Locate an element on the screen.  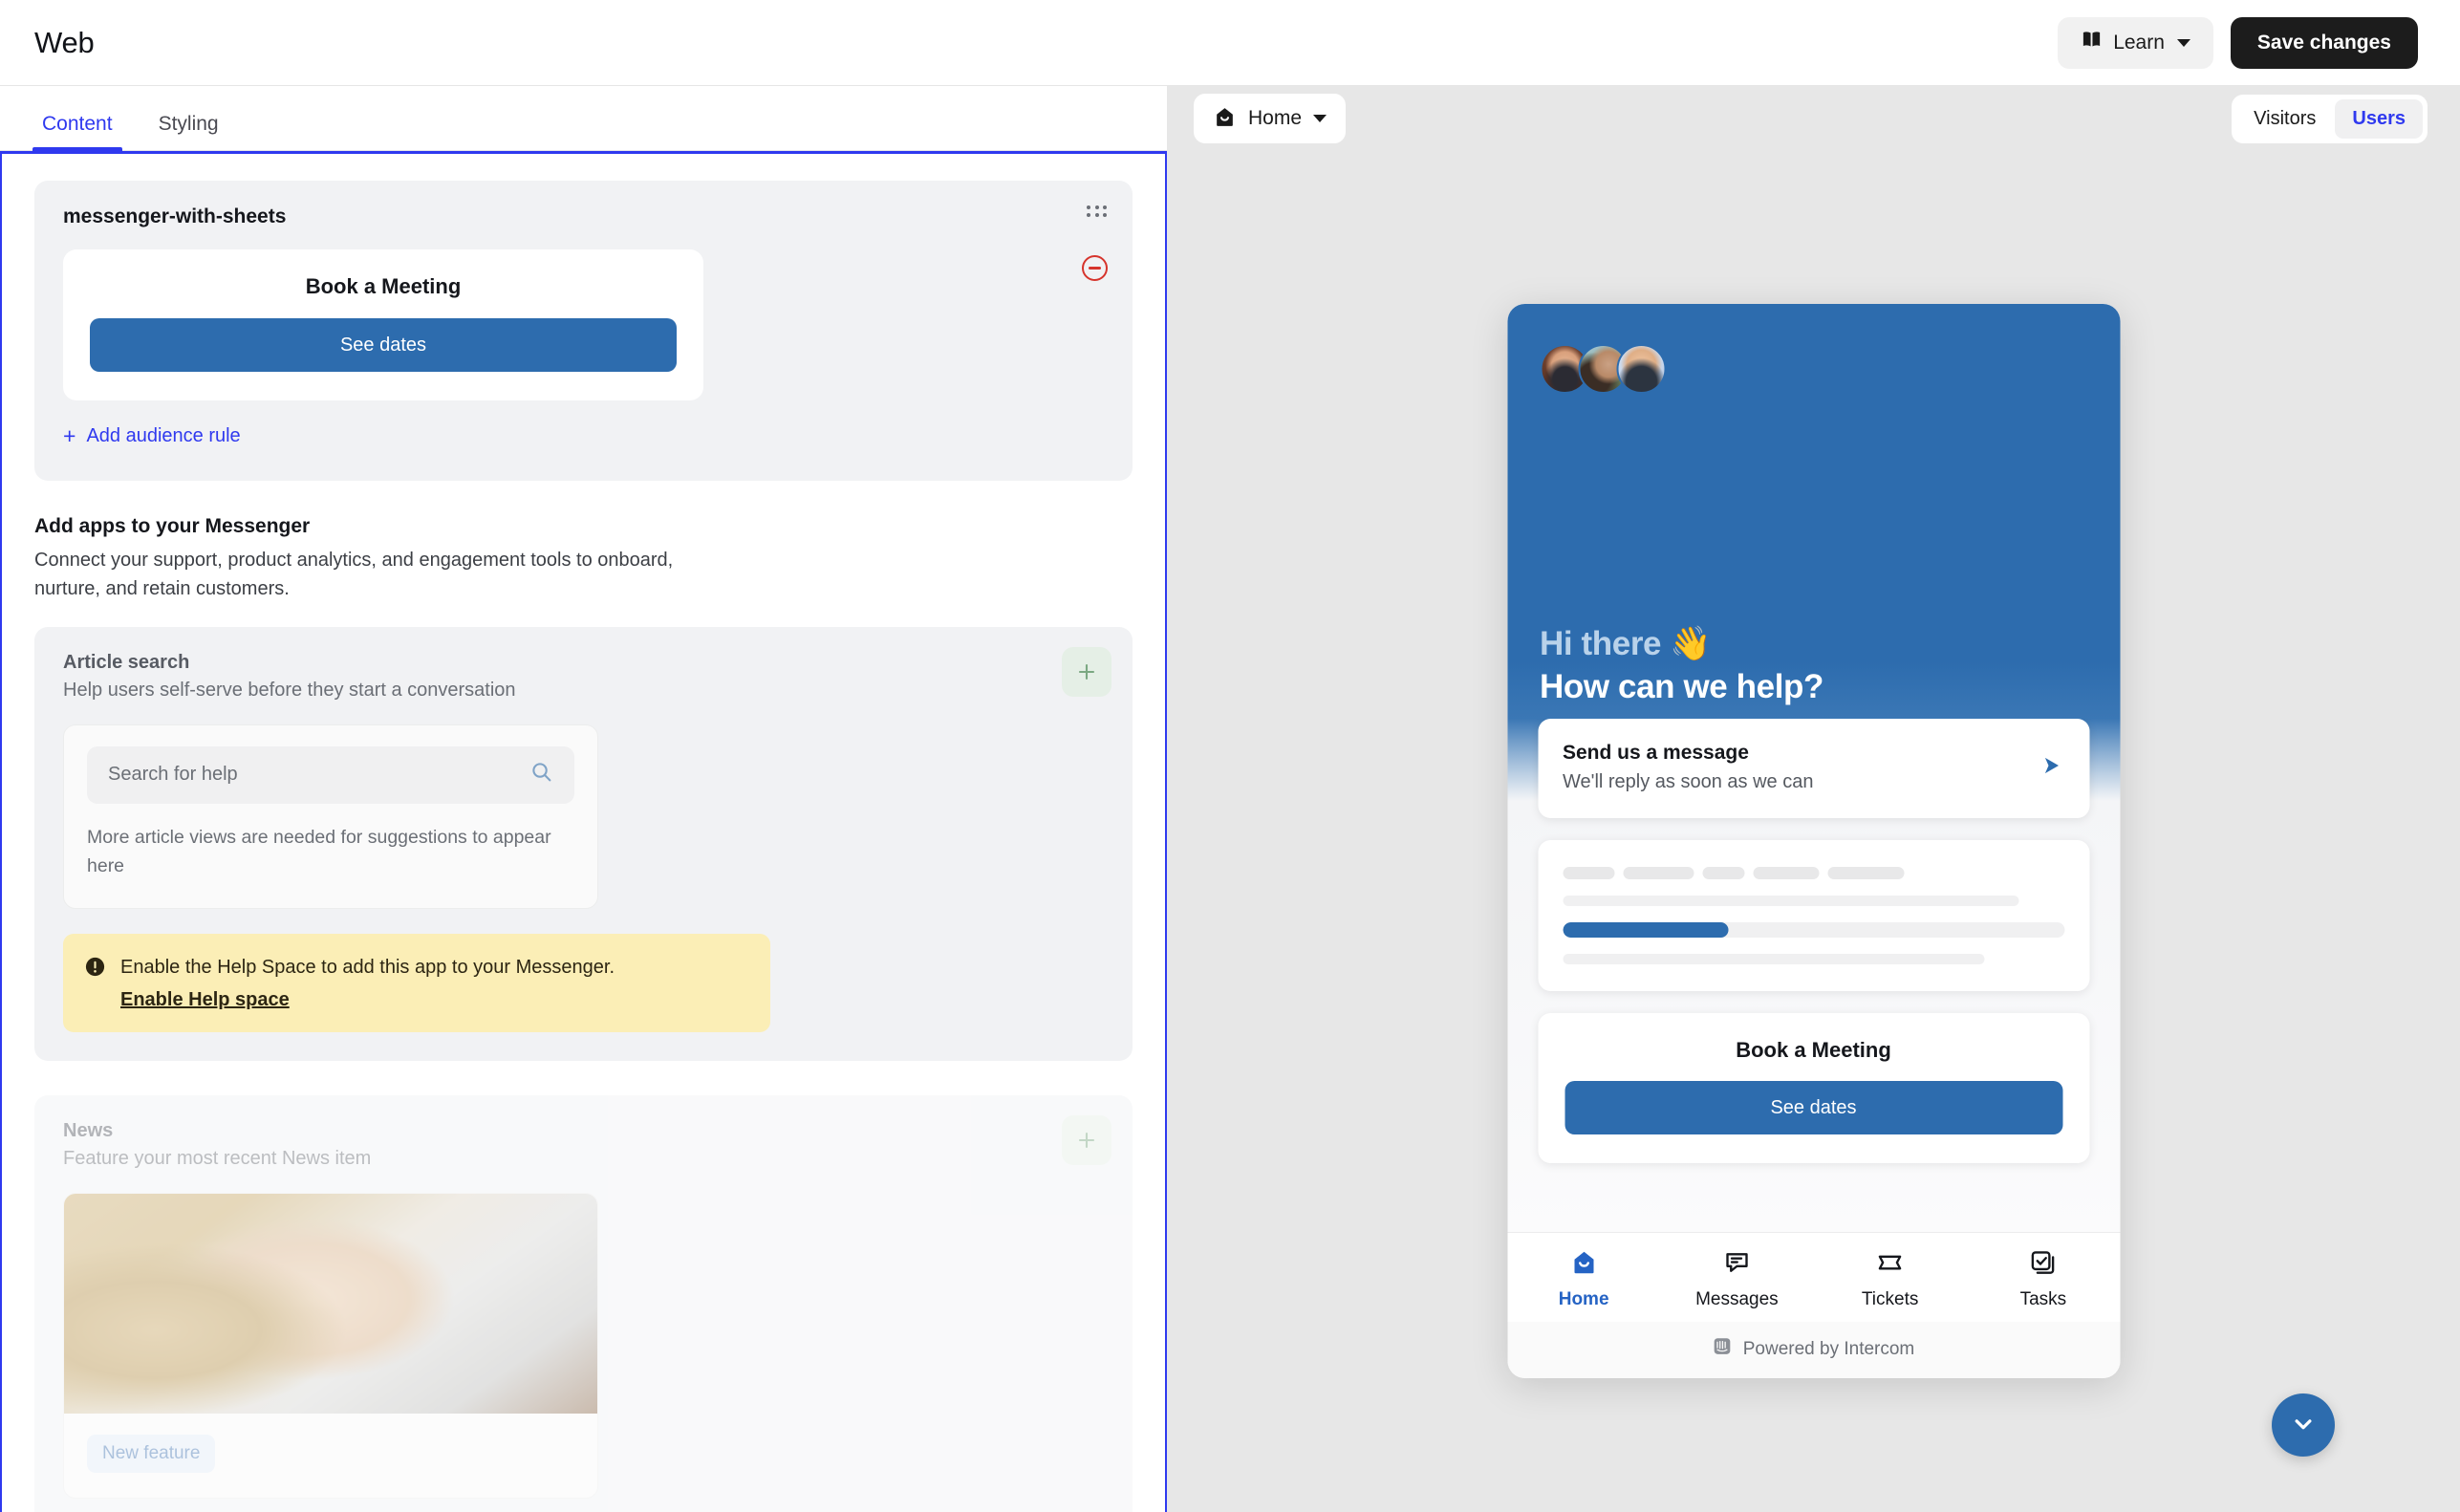
space-selector-home: Home is located at coordinates (1270, 119).